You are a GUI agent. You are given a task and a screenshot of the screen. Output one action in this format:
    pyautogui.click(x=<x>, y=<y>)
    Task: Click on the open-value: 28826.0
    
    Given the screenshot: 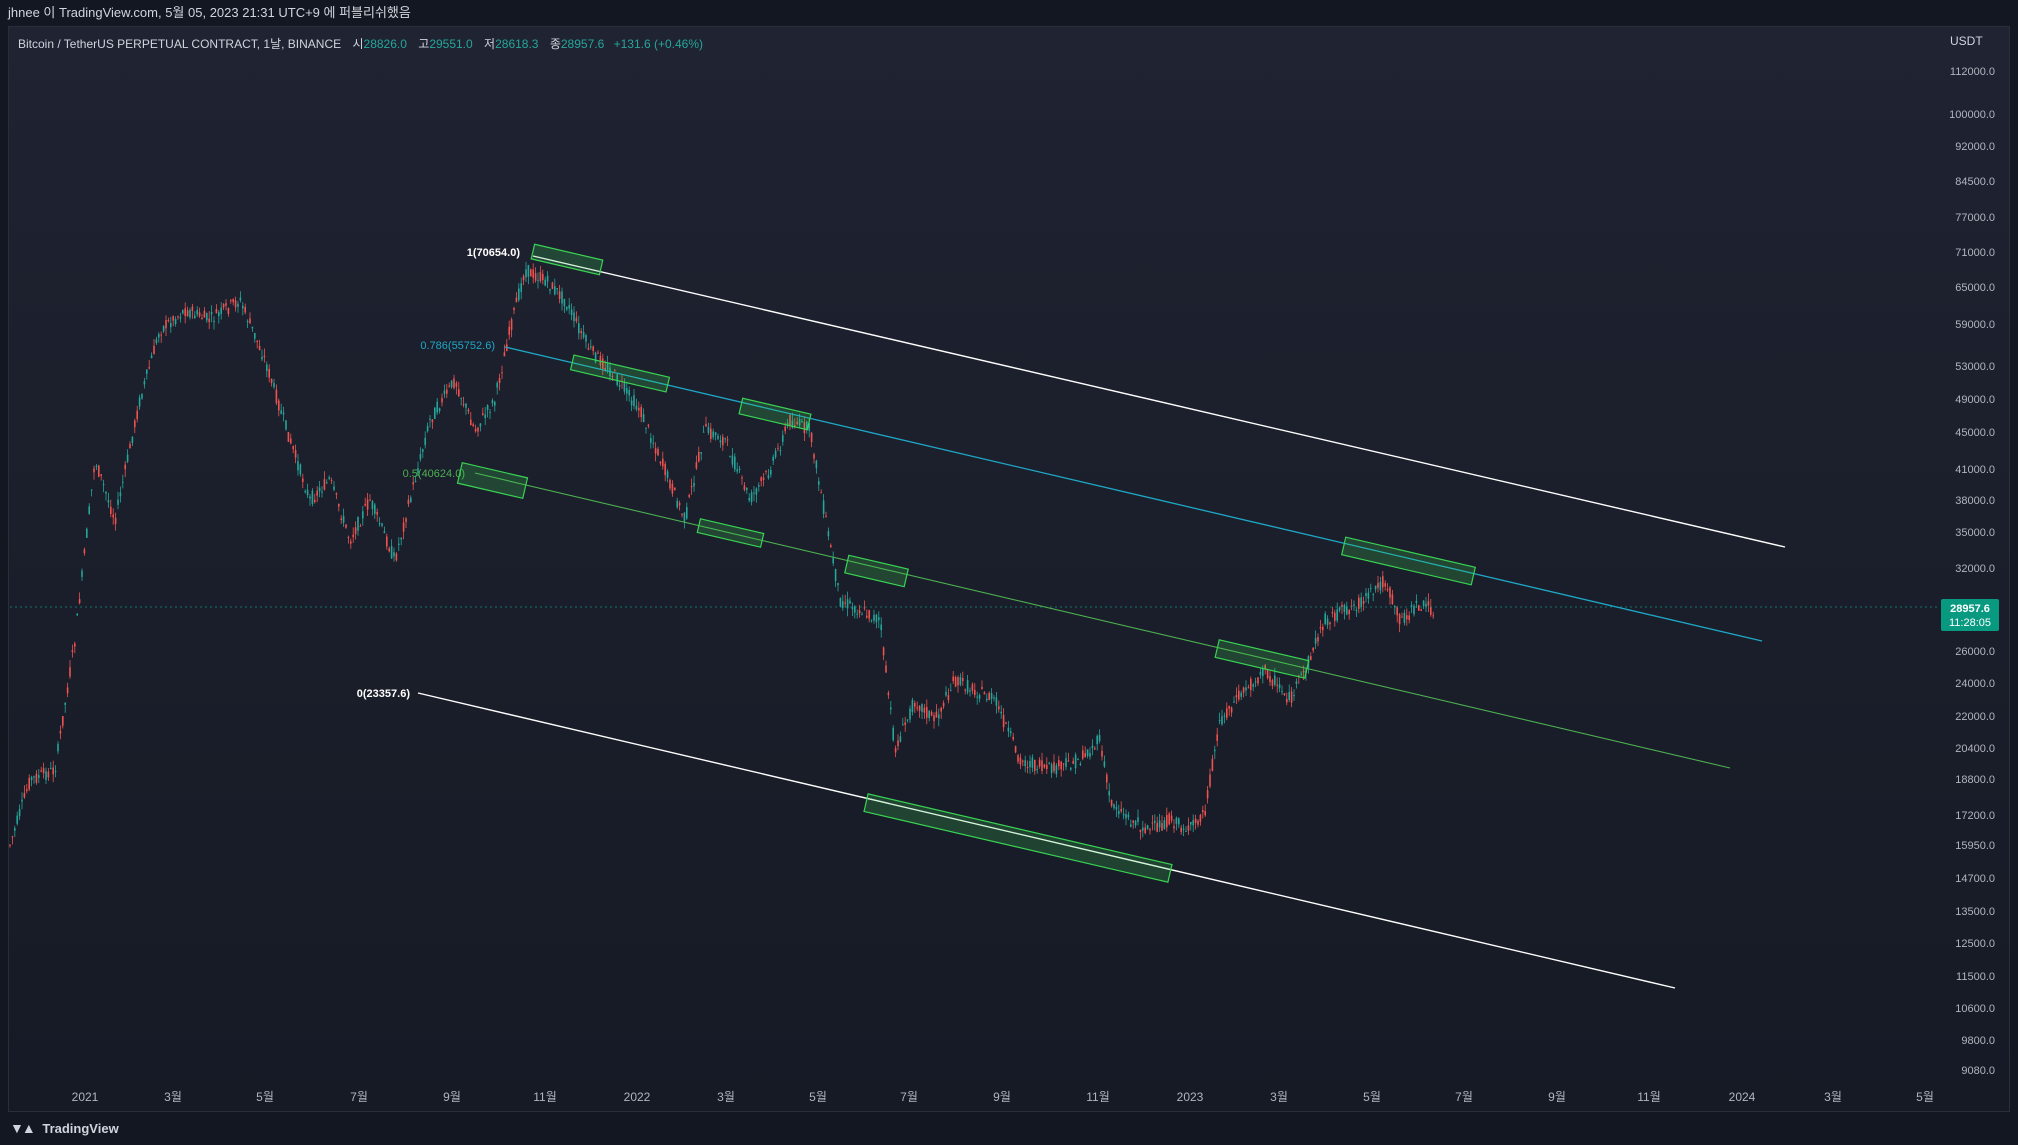 What is the action you would take?
    pyautogui.click(x=385, y=44)
    